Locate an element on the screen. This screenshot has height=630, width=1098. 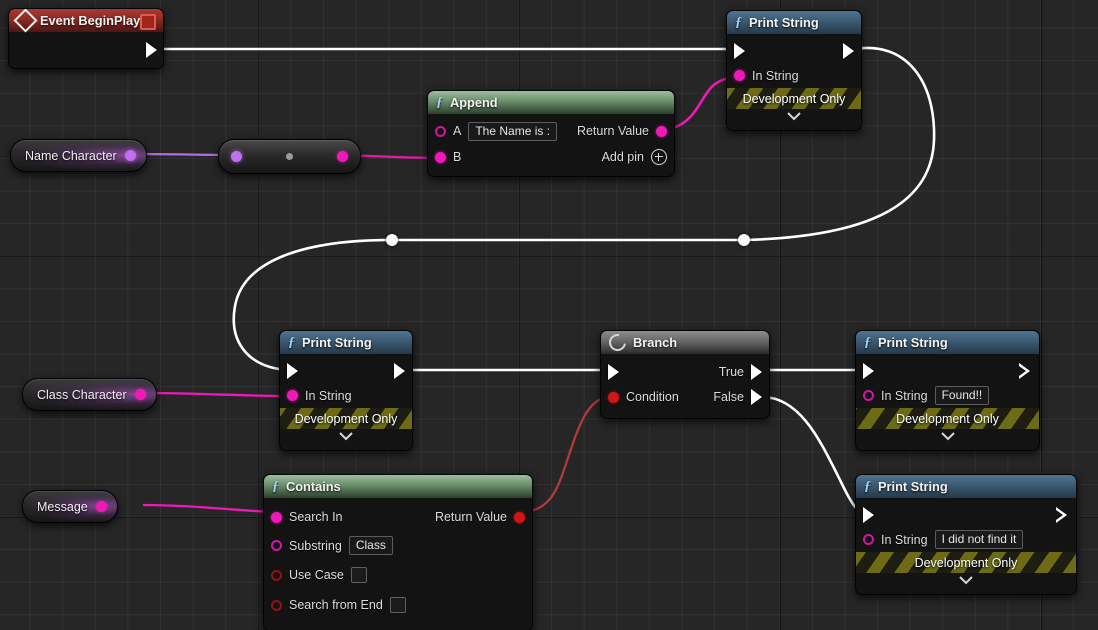
return-value-pin is located at coordinates (519, 517).